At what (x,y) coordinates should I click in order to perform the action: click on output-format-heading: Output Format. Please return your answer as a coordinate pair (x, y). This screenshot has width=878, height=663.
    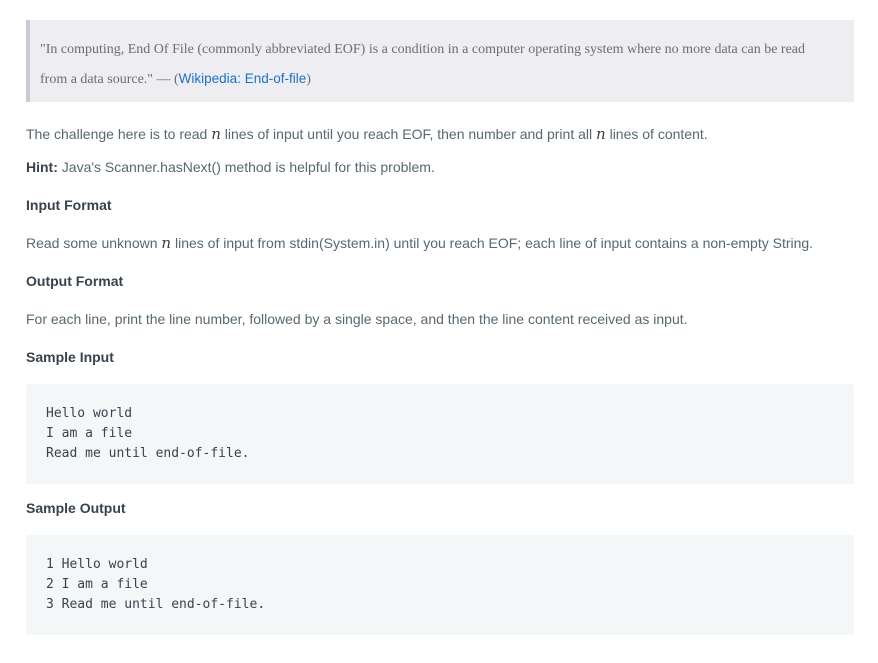
    Looking at the image, I should click on (75, 281).